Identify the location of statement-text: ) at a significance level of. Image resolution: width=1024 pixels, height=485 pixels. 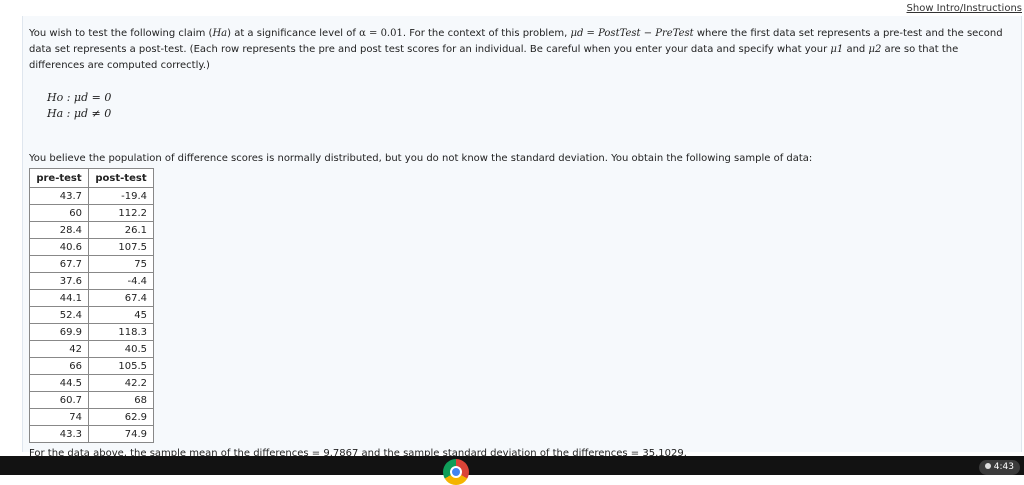
(291, 33).